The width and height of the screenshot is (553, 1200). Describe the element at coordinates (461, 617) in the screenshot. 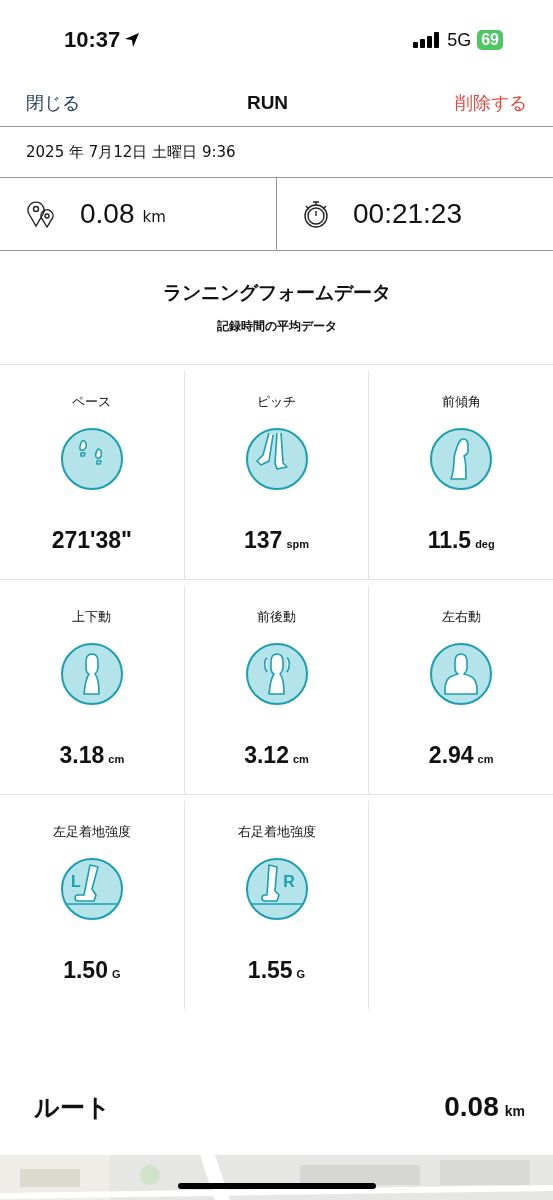

I see `metric-label: 左右動` at that location.